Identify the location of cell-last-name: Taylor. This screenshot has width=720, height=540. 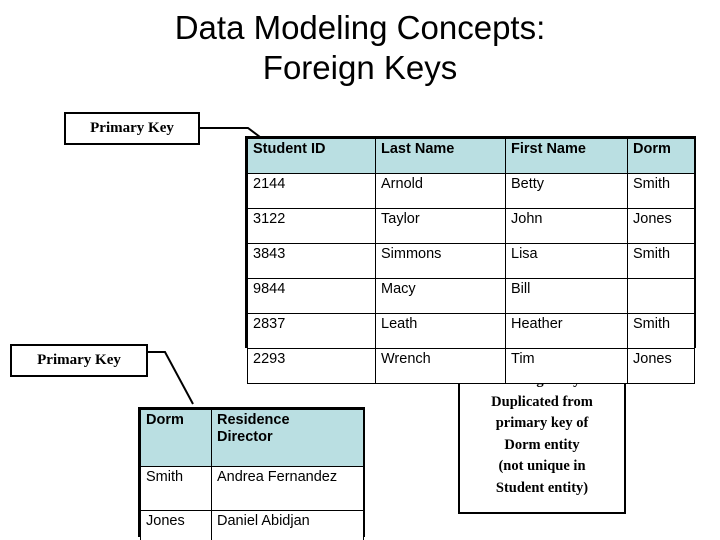
(440, 226).